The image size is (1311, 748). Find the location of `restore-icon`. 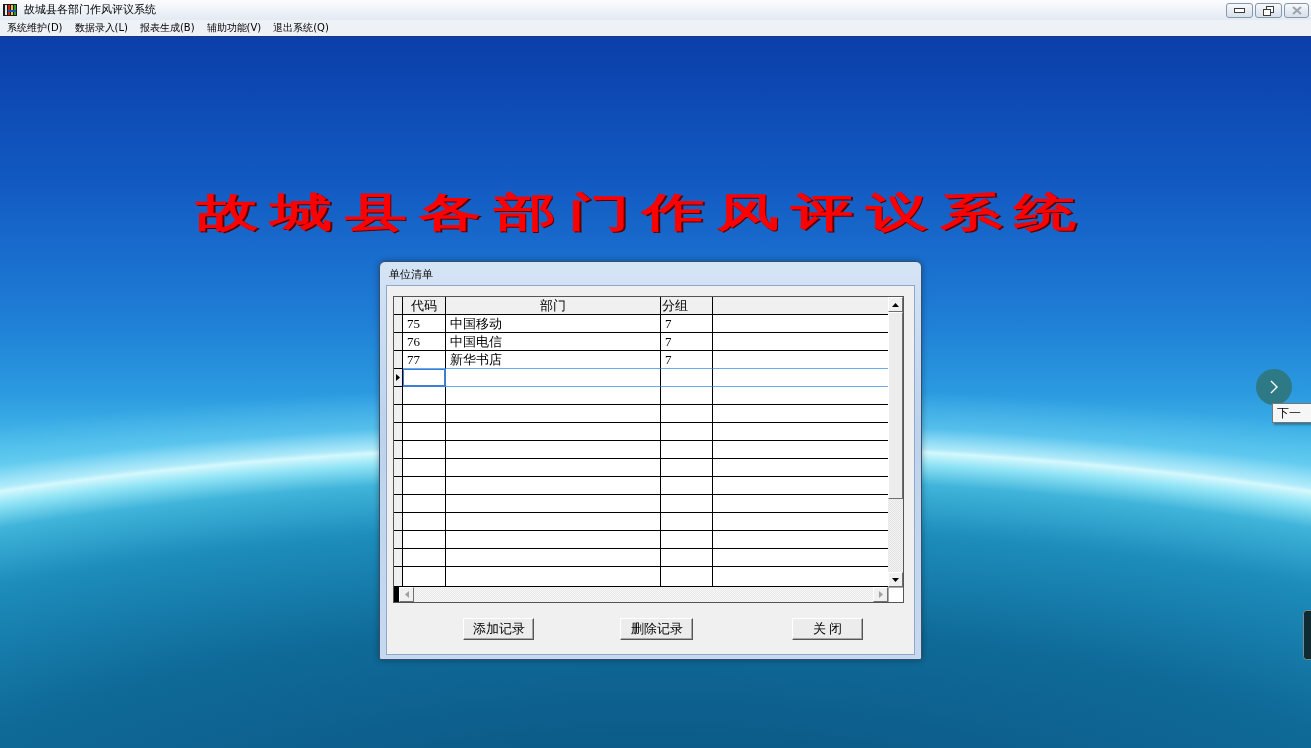

restore-icon is located at coordinates (1268, 10).